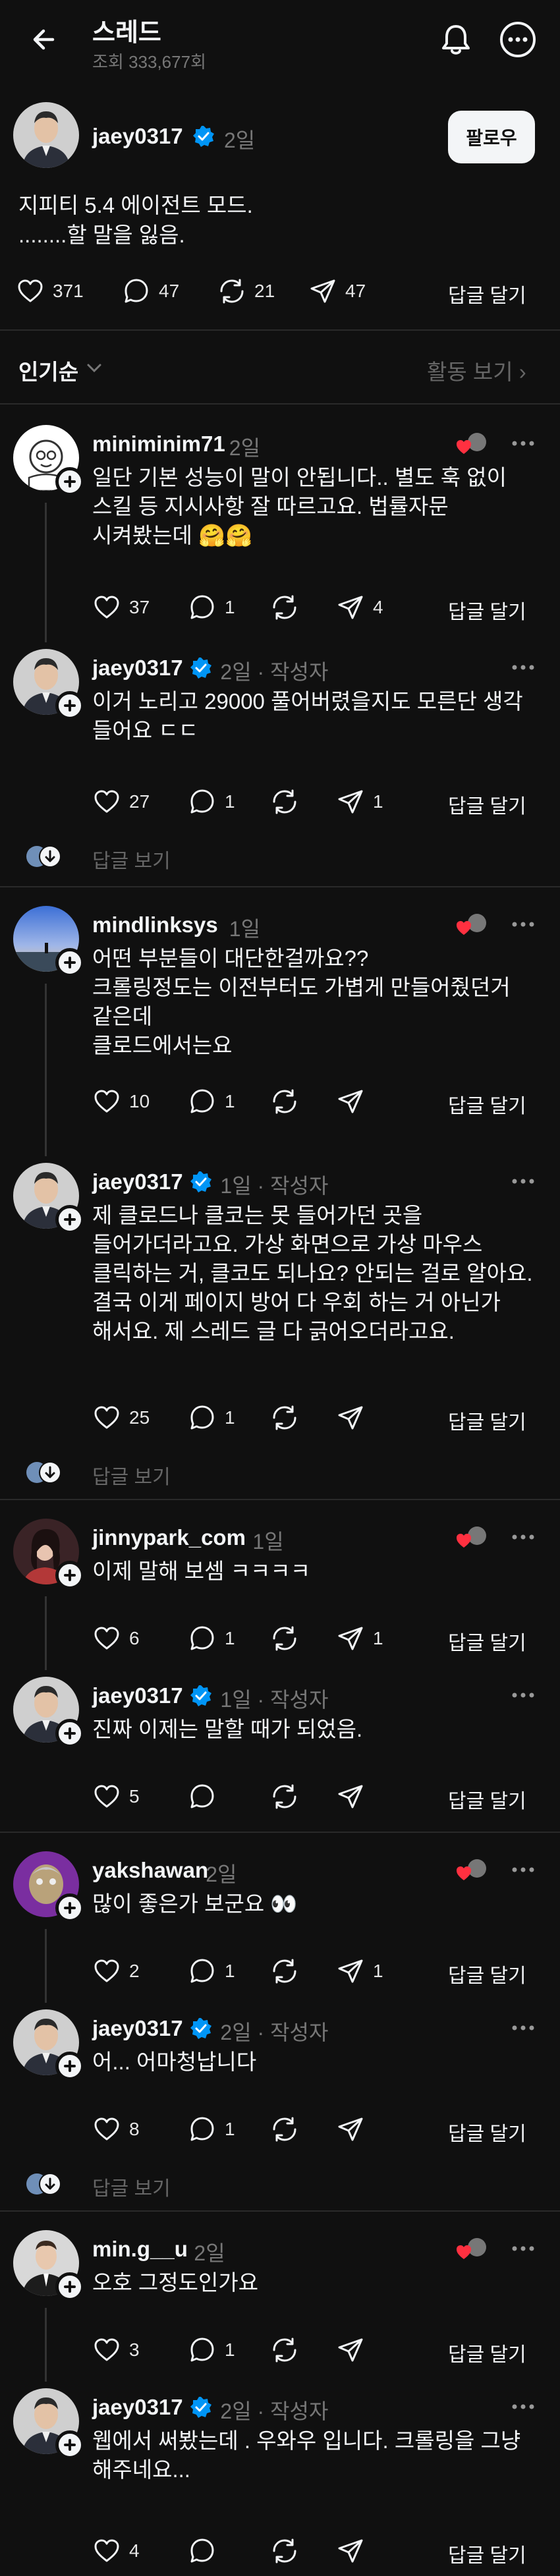 The image size is (560, 2576). I want to click on sort-dropdown: 인기순, so click(48, 370).